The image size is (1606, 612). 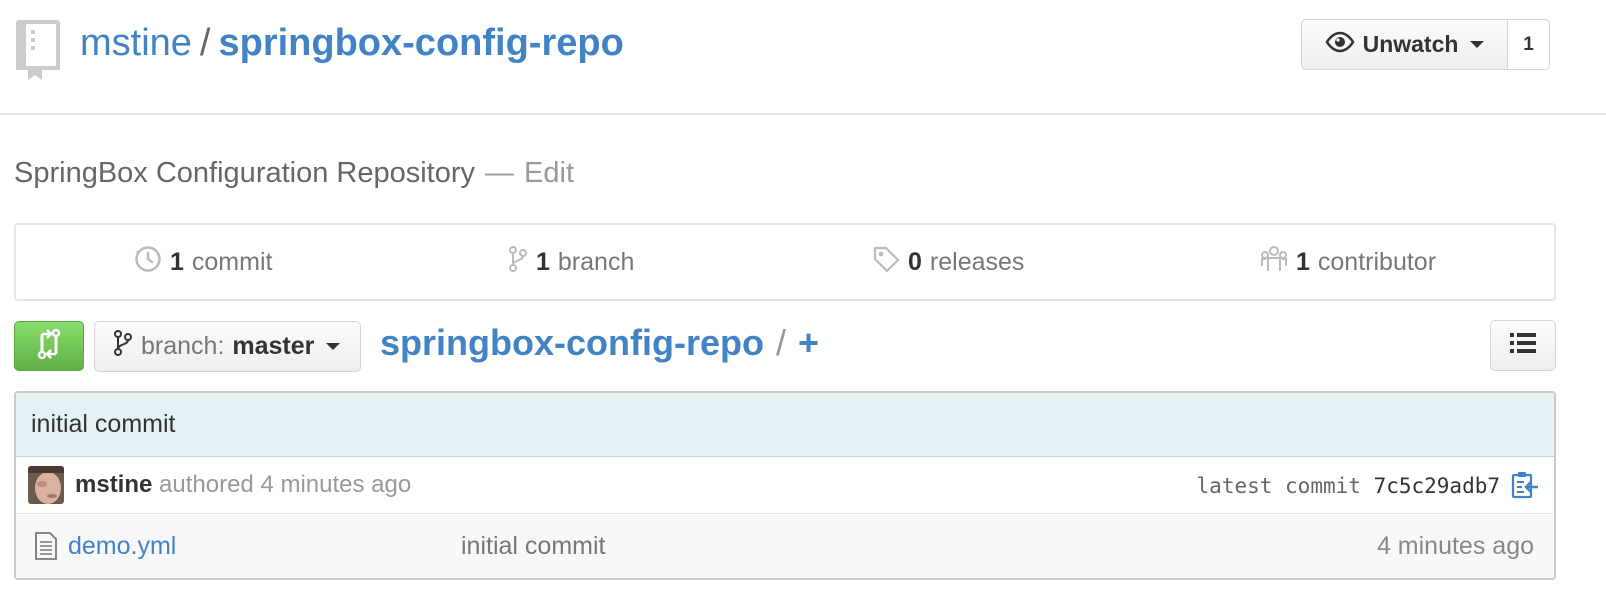 What do you see at coordinates (46, 548) in the screenshot?
I see `file-text-icon` at bounding box center [46, 548].